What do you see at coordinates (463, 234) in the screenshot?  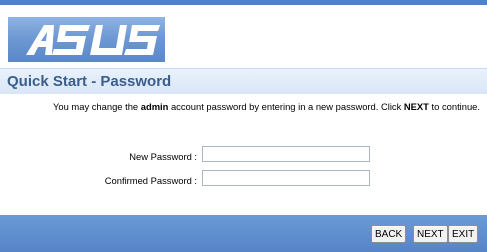 I see `exit-button: EXIT` at bounding box center [463, 234].